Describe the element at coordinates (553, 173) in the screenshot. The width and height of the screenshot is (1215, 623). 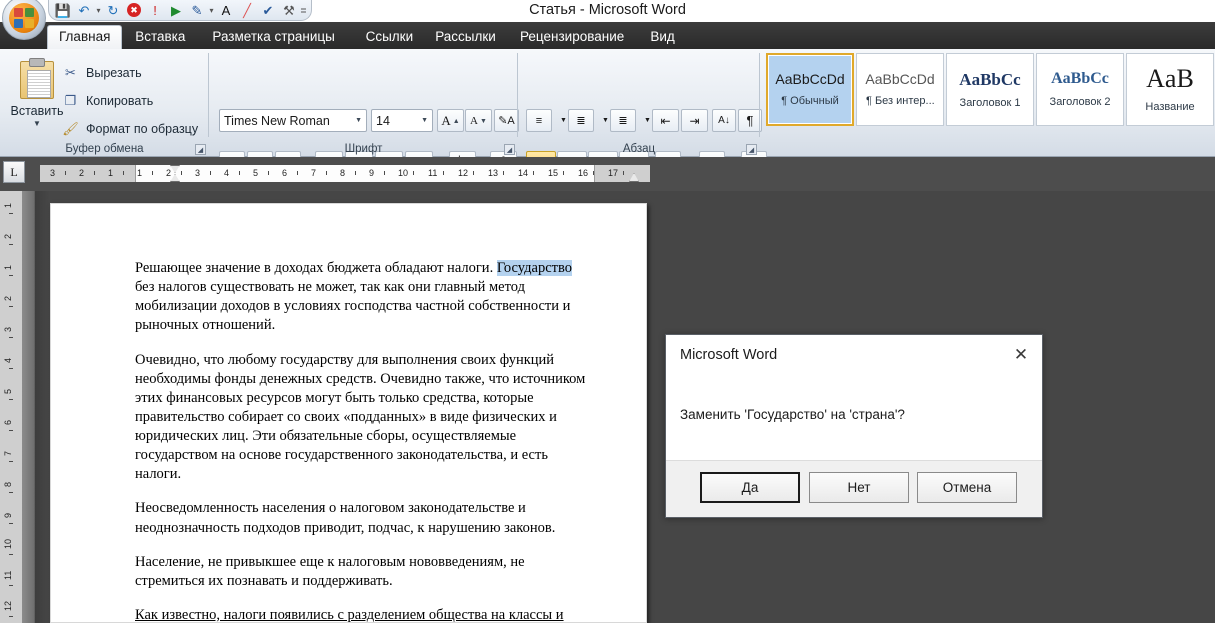
I see `ruler-tick: 15` at that location.